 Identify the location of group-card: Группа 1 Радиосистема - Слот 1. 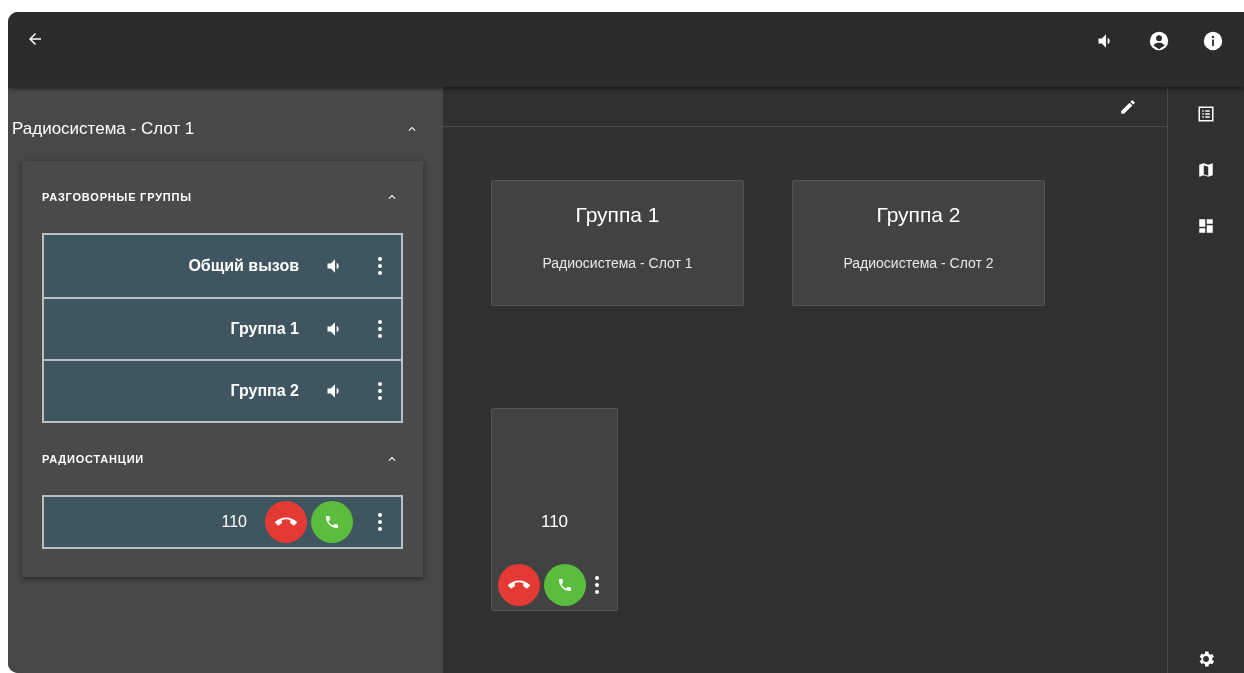
(617, 243).